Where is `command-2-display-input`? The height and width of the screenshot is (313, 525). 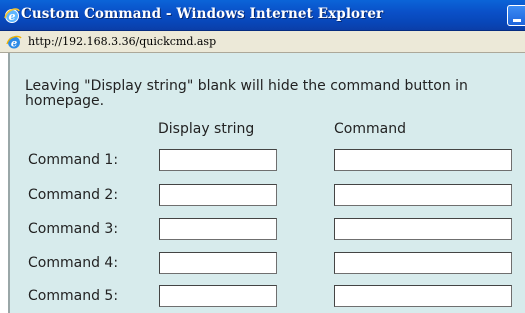
command-2-display-input is located at coordinates (218, 195).